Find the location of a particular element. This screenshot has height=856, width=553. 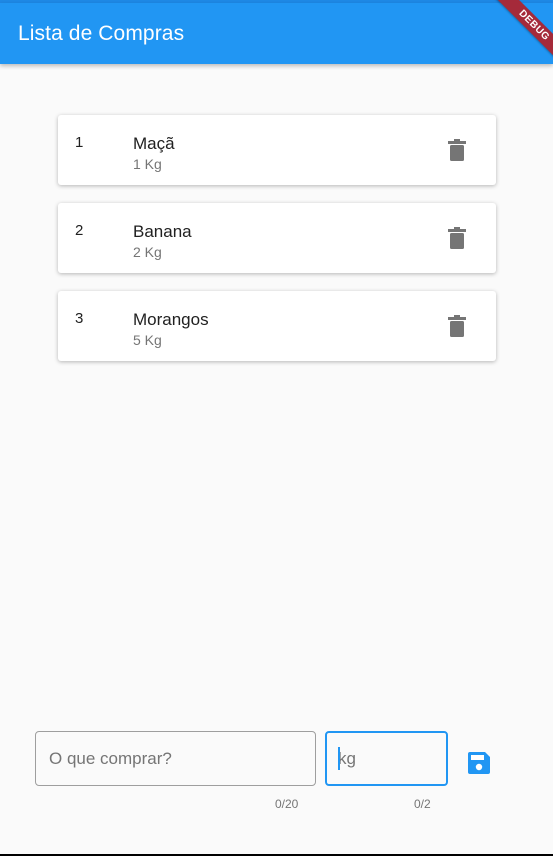

page-title: Lista de Compras is located at coordinates (101, 33).